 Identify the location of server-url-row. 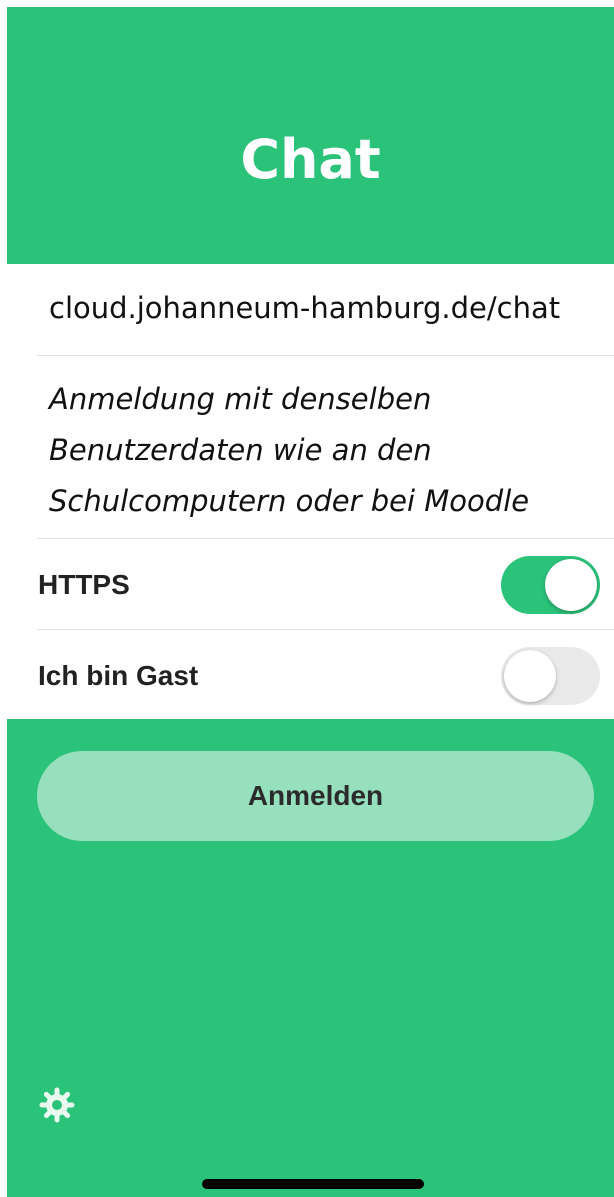
(310, 310).